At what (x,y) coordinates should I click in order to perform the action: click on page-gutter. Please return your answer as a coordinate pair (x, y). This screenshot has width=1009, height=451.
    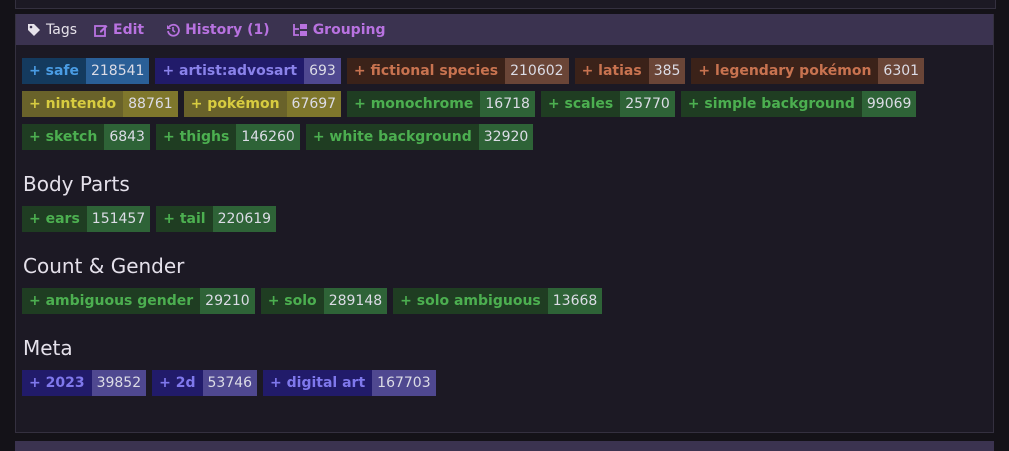
    Looking at the image, I should click on (7, 223).